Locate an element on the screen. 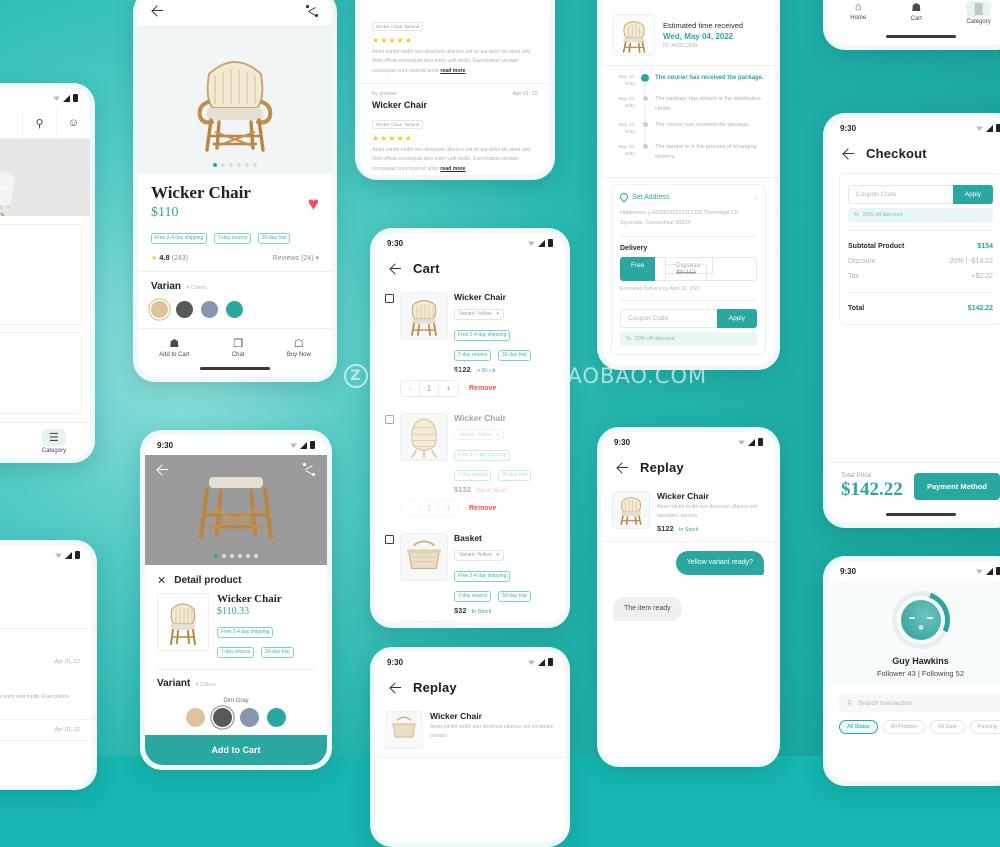 The height and width of the screenshot is (847, 1000). nav-item-cart: ☗ Cart is located at coordinates (916, 13).